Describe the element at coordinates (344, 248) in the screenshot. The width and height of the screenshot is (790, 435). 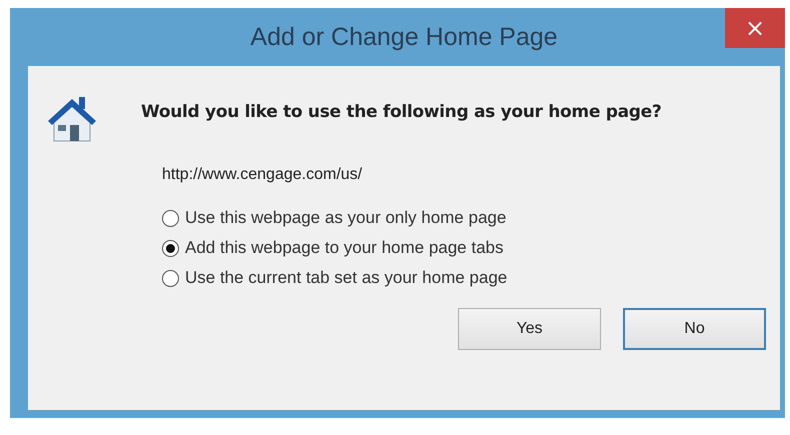
I see `option-label: Add this webpage to your home page tabs` at that location.